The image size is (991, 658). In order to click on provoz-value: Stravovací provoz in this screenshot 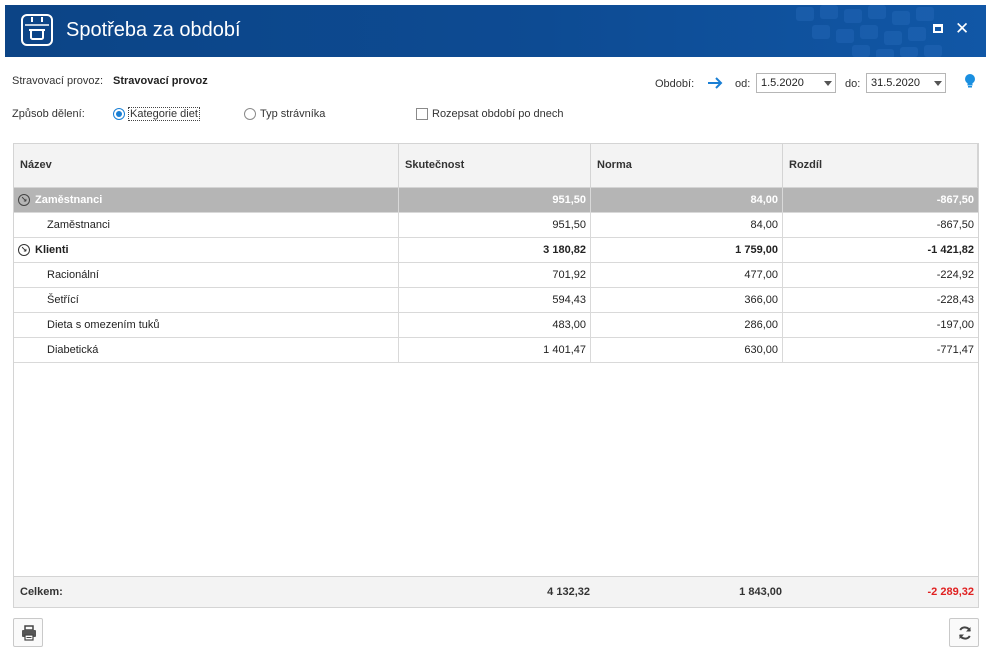, I will do `click(160, 81)`.